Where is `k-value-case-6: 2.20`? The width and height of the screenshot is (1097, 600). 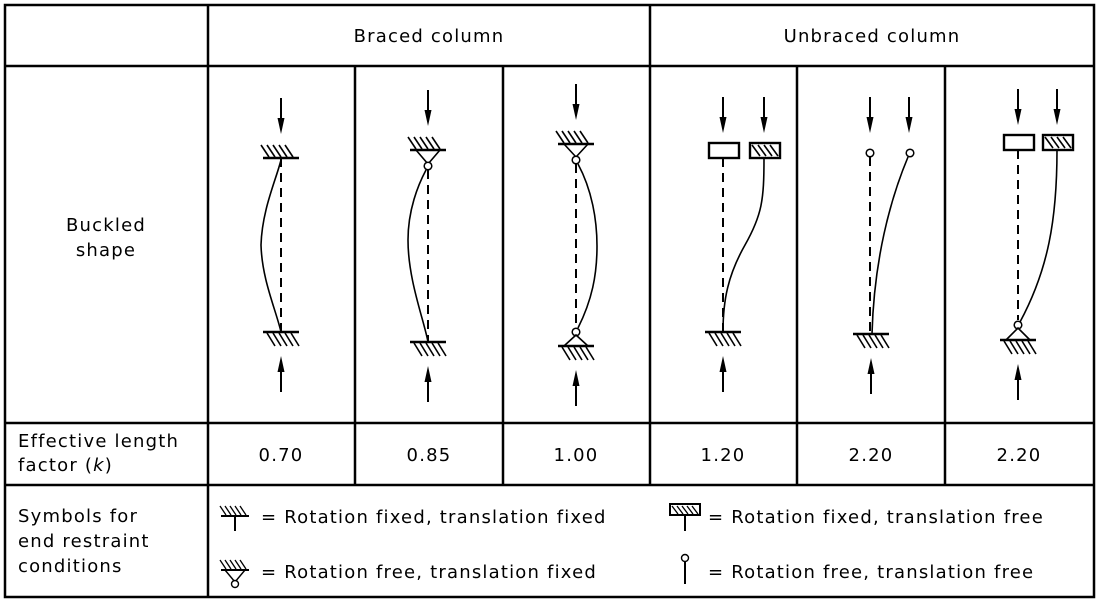 k-value-case-6: 2.20 is located at coordinates (1019, 455).